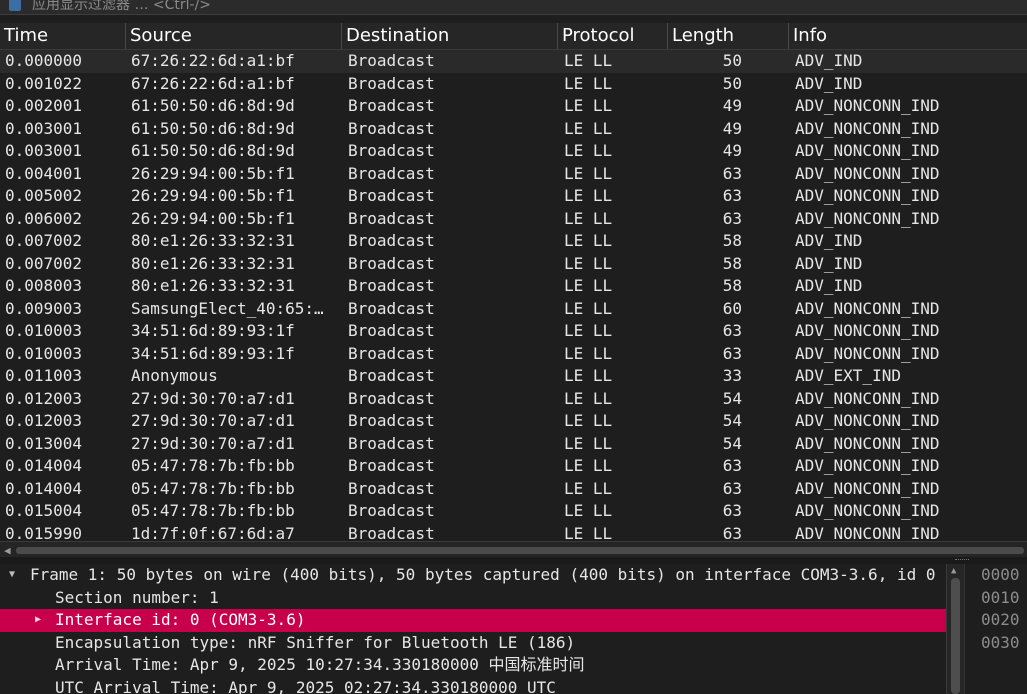 Image resolution: width=1027 pixels, height=694 pixels. What do you see at coordinates (450, 36) in the screenshot?
I see `column-header-destination: Destination` at bounding box center [450, 36].